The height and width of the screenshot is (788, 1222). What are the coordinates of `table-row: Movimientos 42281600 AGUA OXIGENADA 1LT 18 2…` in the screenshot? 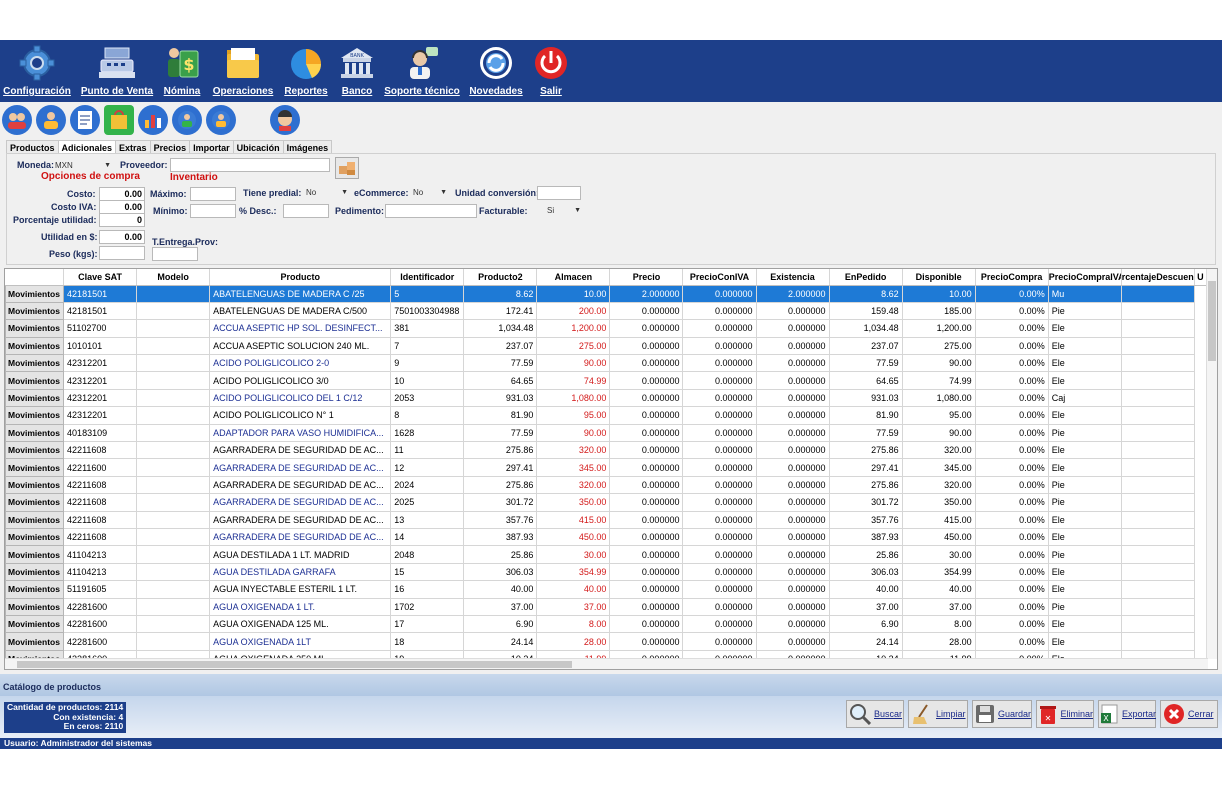 It's located at (606, 641).